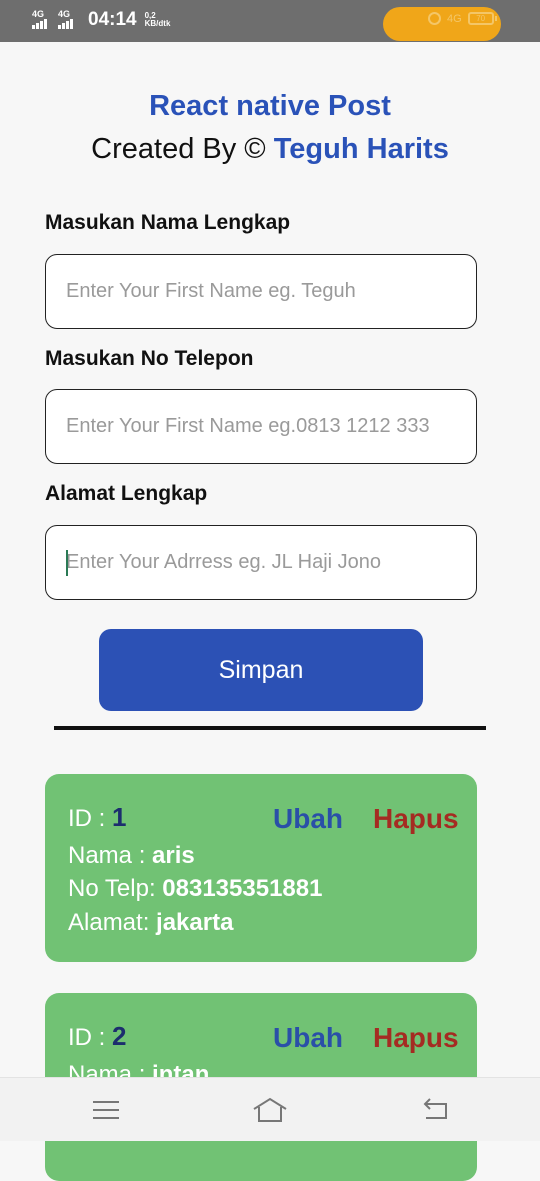 The width and height of the screenshot is (540, 1181). I want to click on name-input, so click(261, 291).